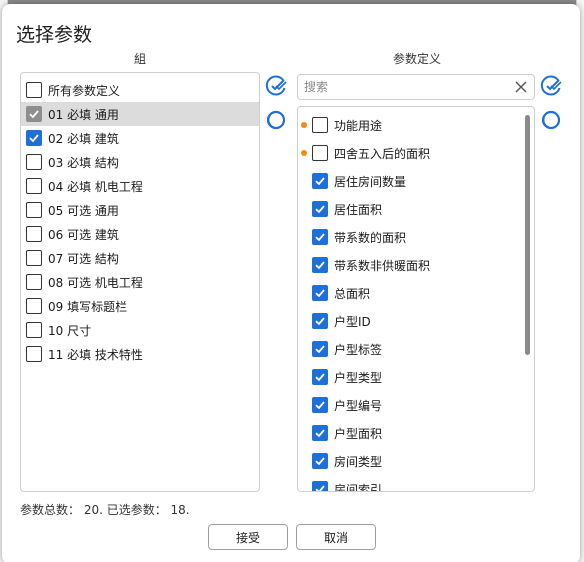 The height and width of the screenshot is (562, 584). I want to click on list-item: 11 必填 技术特性, so click(140, 354).